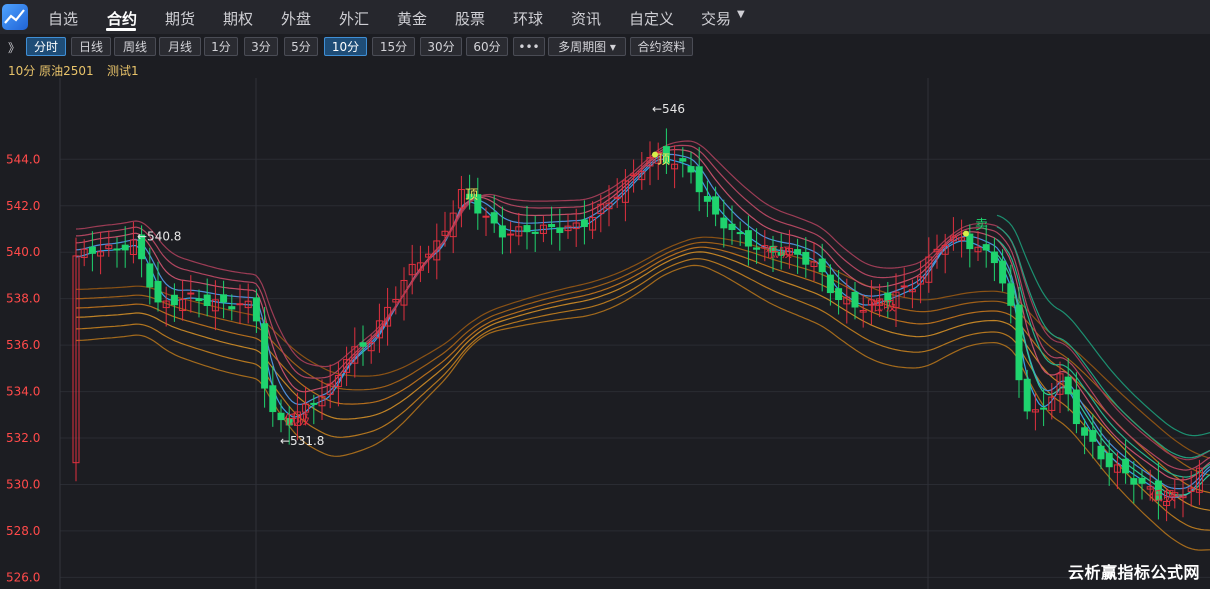  Describe the element at coordinates (122, 18) in the screenshot. I see `nav-item-1: 合约` at that location.